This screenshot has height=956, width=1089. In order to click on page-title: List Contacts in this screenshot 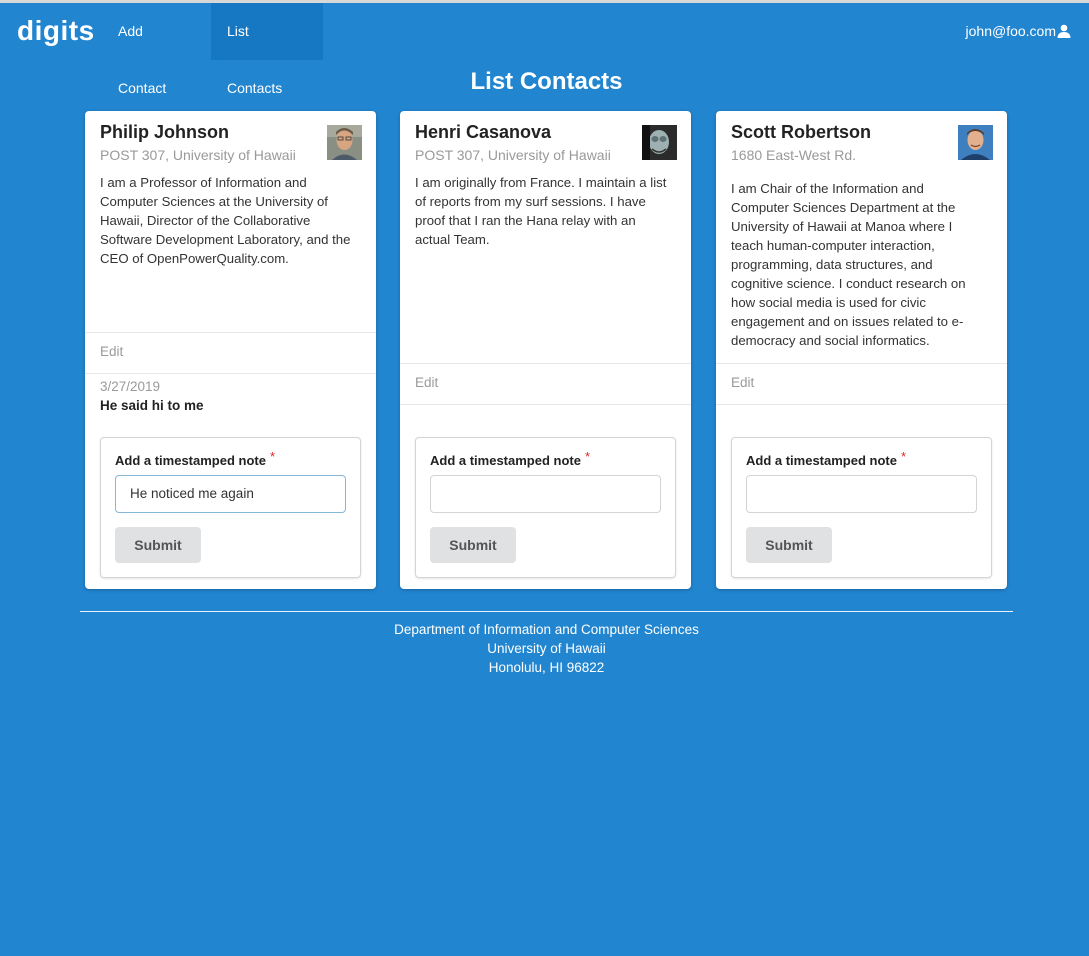, I will do `click(546, 81)`.